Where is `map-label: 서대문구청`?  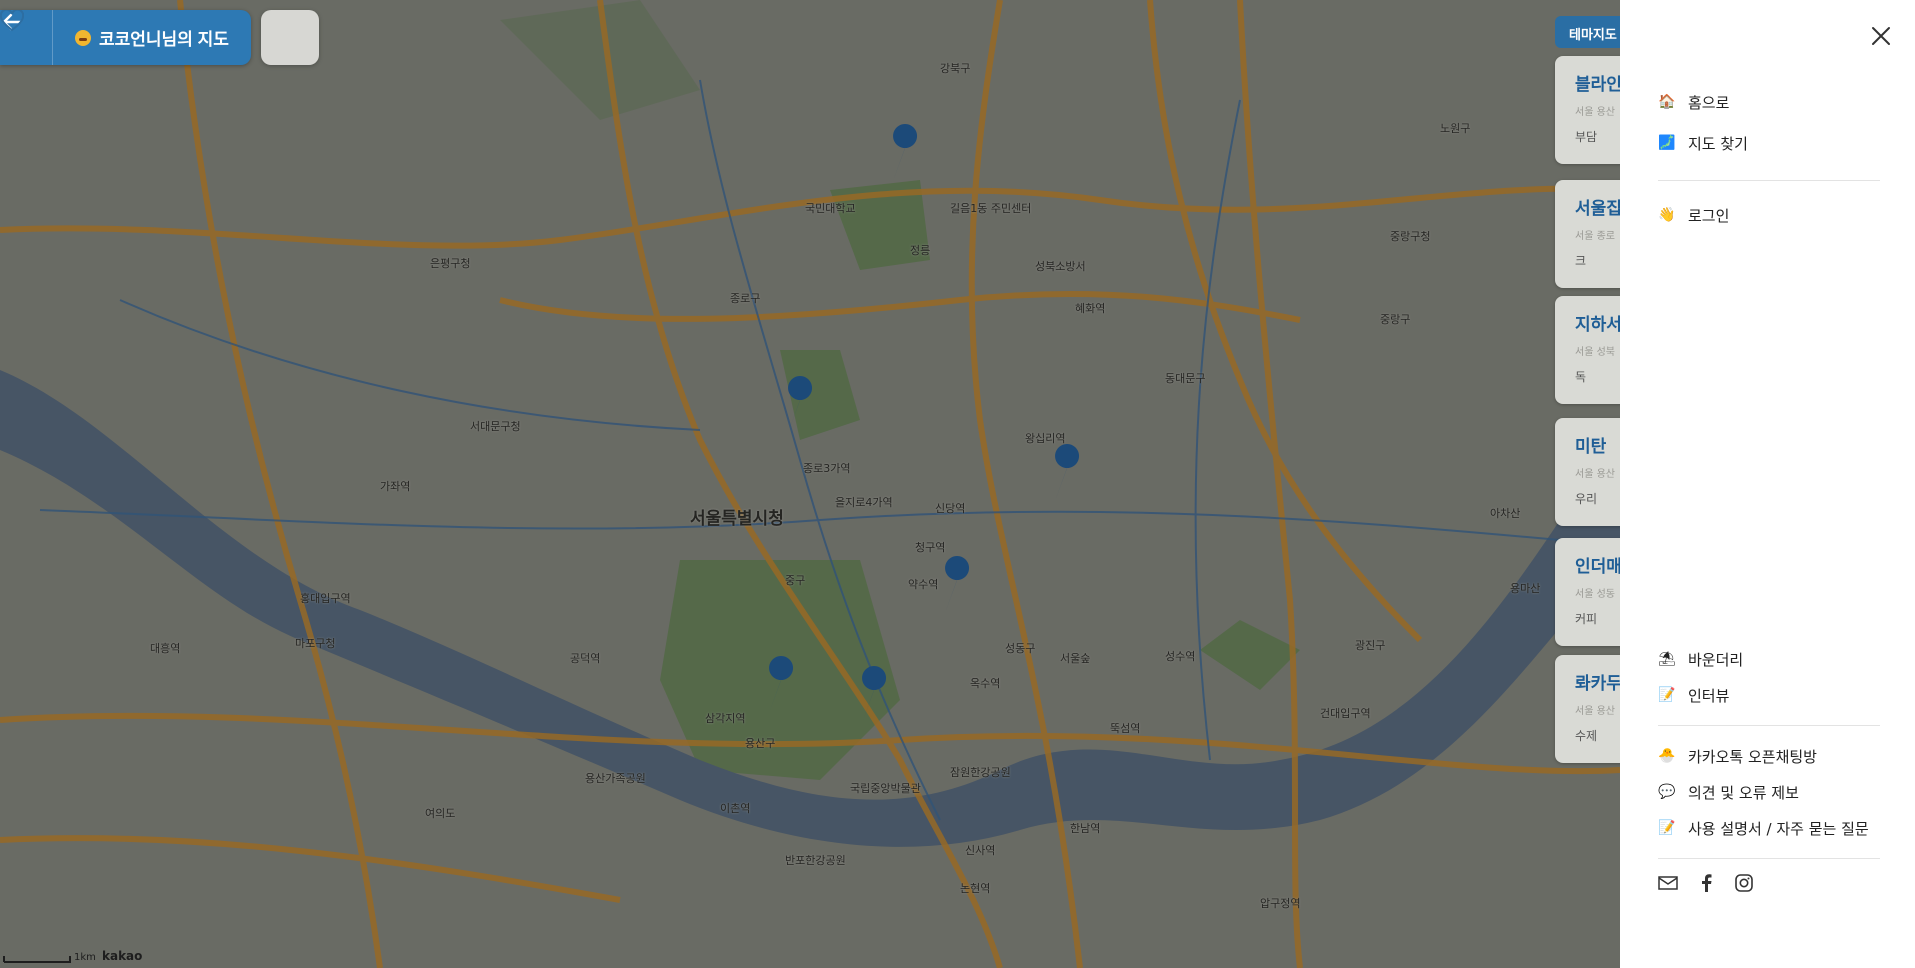 map-label: 서대문구청 is located at coordinates (495, 426).